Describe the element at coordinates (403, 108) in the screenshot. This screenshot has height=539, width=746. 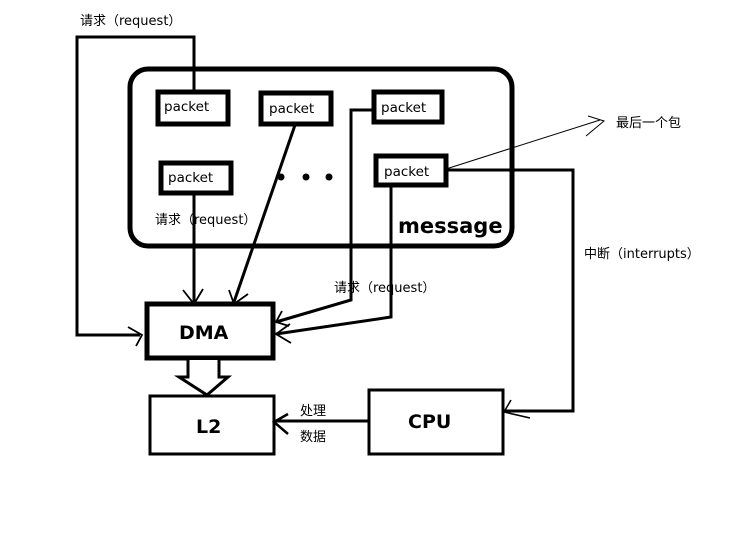
I see `packet-3-label: packet` at that location.